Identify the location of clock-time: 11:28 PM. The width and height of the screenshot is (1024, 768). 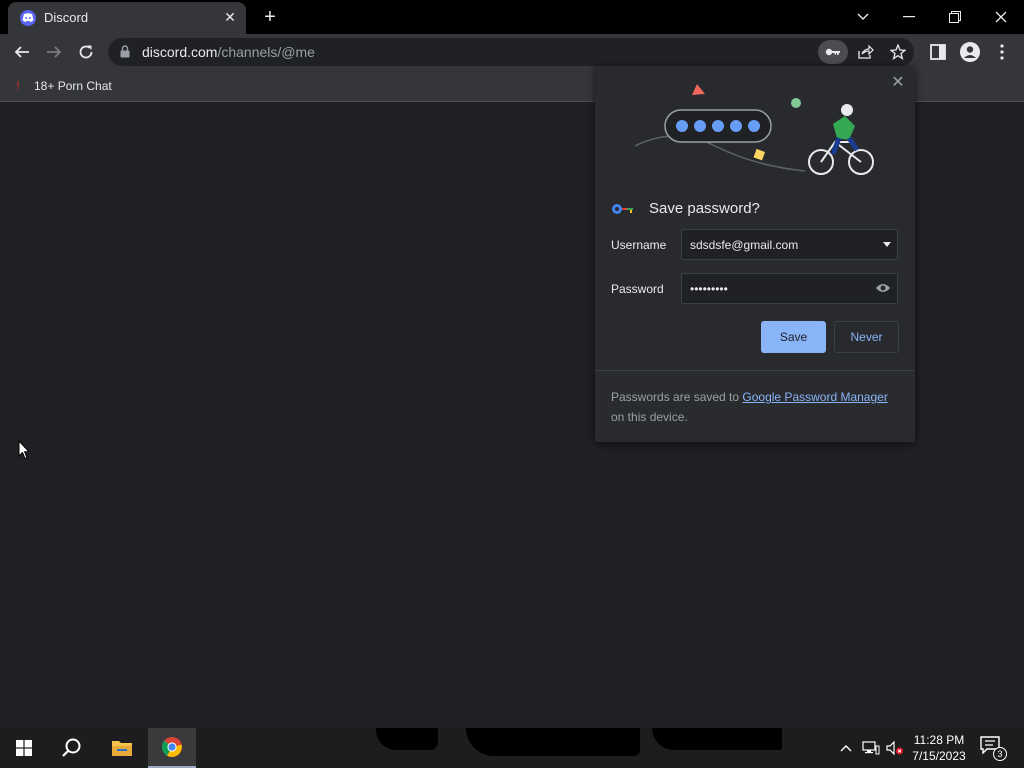
(939, 740).